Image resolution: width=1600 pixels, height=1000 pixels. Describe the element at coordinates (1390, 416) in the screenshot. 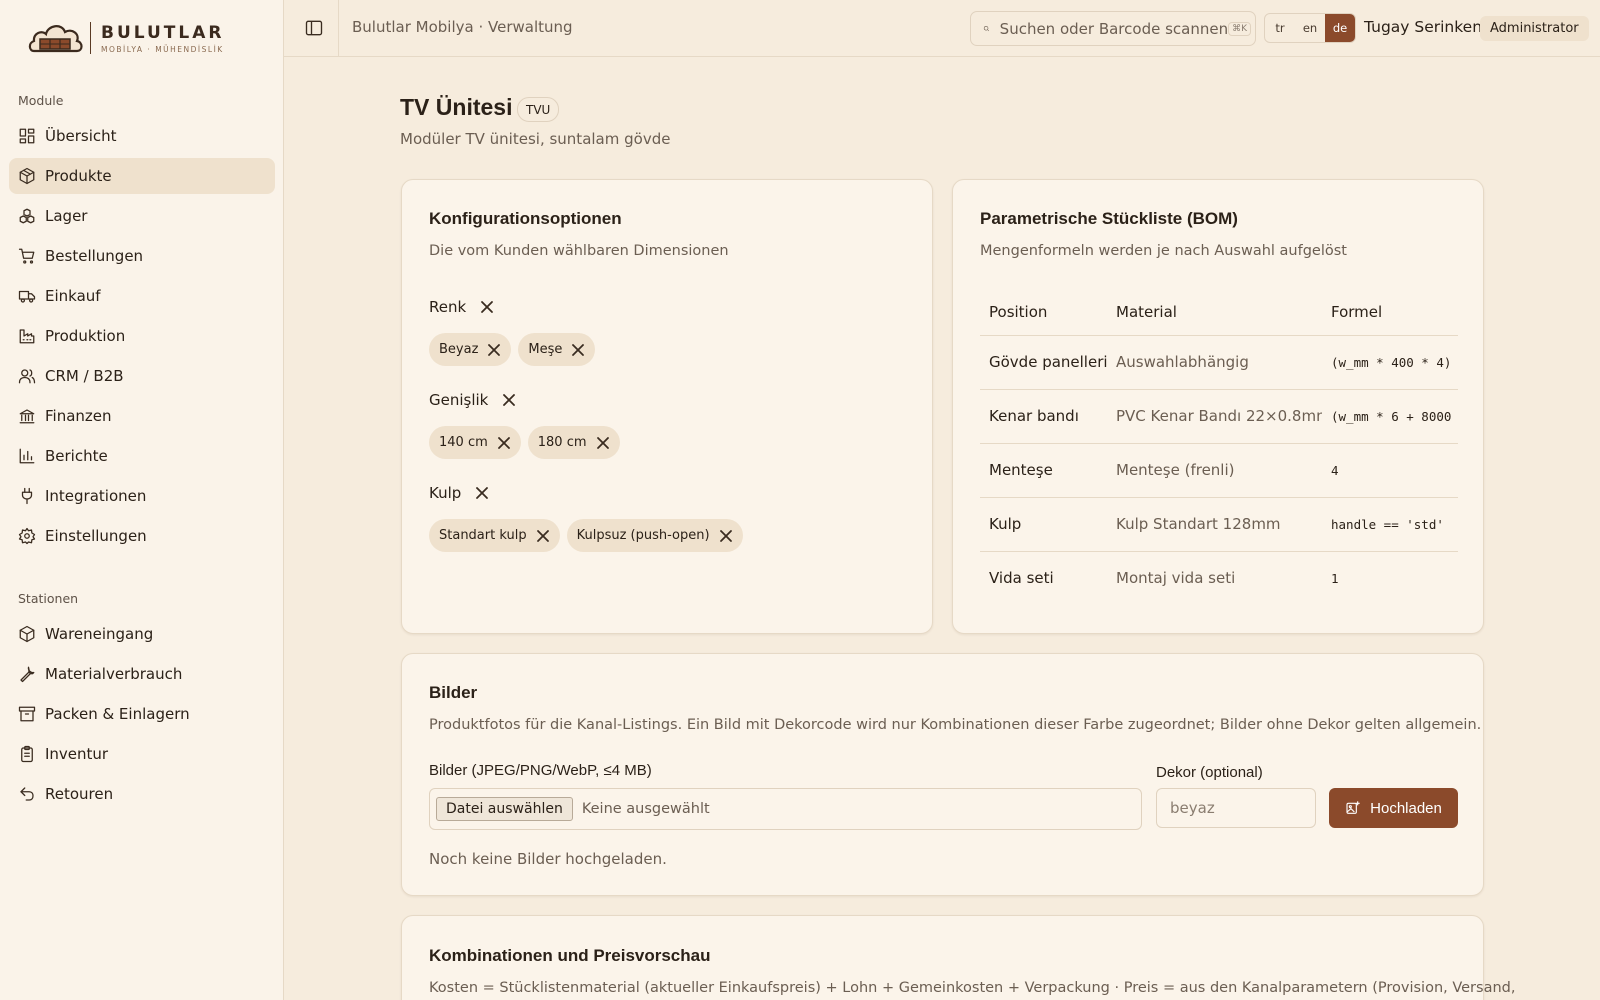

I see `bom-formula: (w_mm * 6 + 8000` at that location.